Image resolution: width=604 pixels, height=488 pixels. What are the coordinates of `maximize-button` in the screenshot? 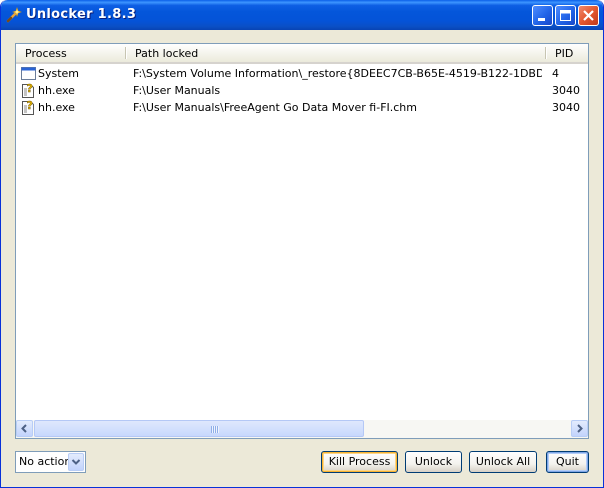 It's located at (565, 15).